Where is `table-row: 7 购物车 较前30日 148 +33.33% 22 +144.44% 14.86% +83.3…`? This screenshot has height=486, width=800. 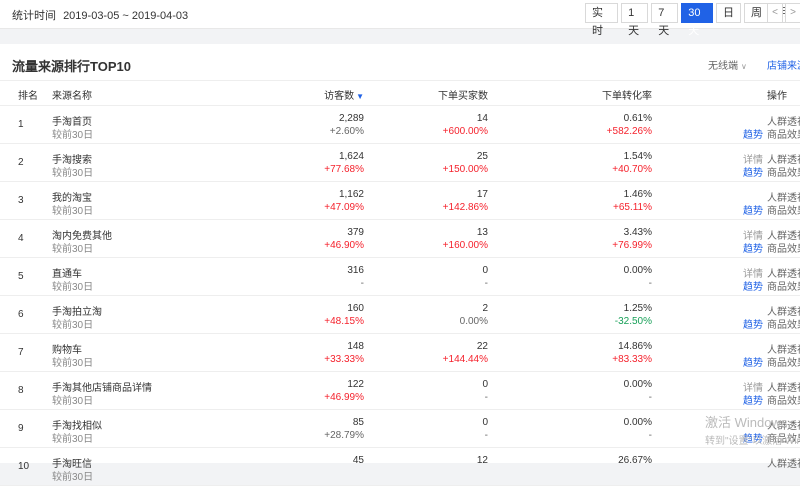 table-row: 7 购物车 较前30日 148 +33.33% 22 +144.44% 14.86% +83.3… is located at coordinates (400, 352).